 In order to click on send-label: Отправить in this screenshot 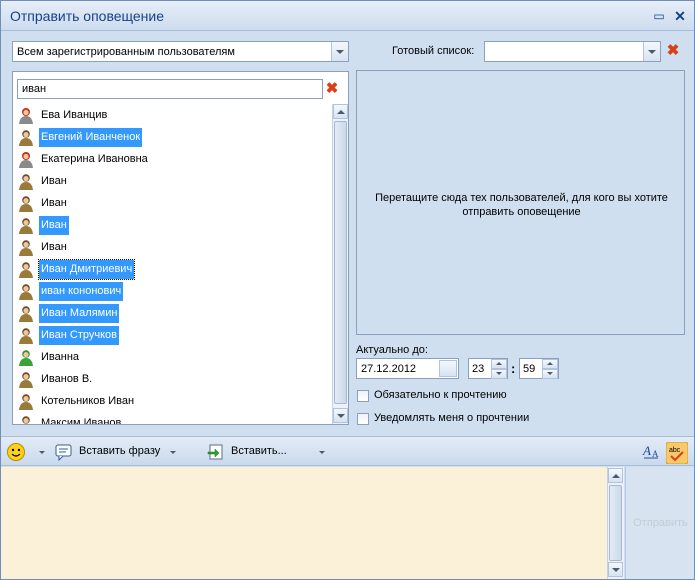, I will do `click(660, 523)`.